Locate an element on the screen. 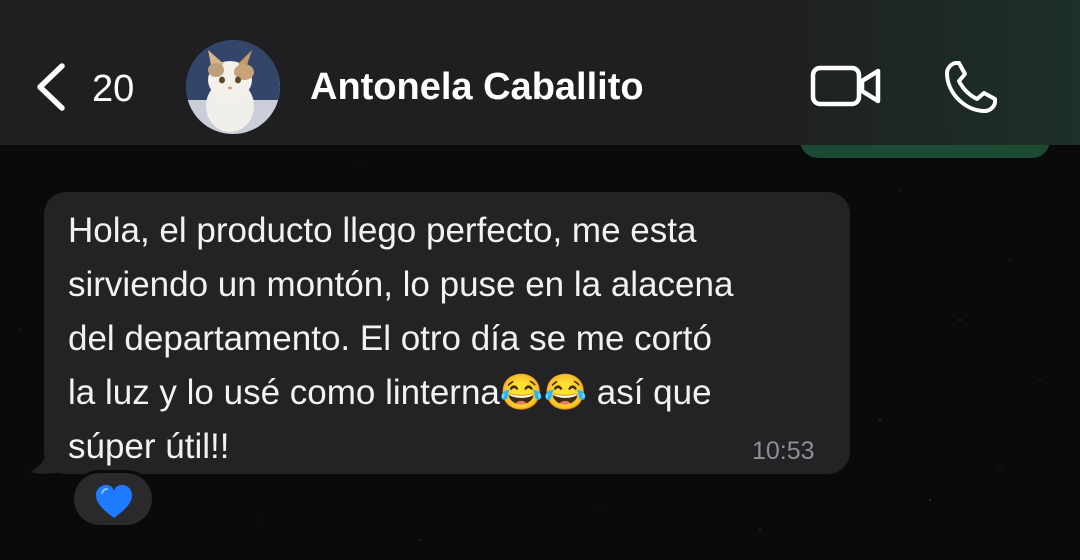 The width and height of the screenshot is (1080, 560). bubble-tail is located at coordinates (49, 457).